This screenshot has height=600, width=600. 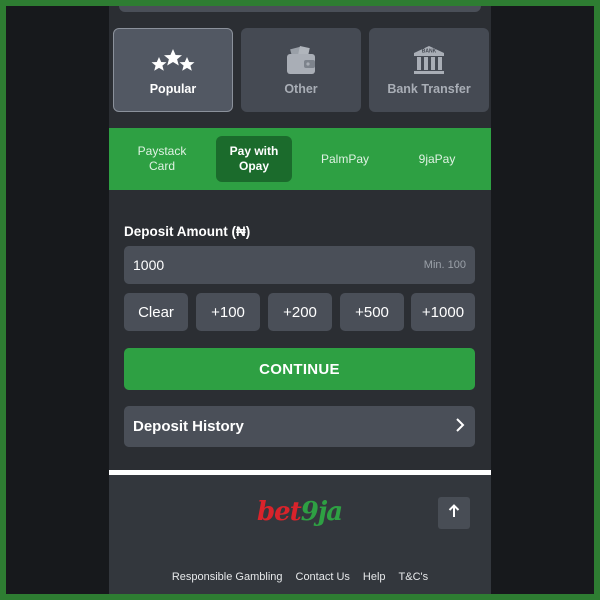 What do you see at coordinates (300, 312) in the screenshot?
I see `quick-amount-200-button: +200` at bounding box center [300, 312].